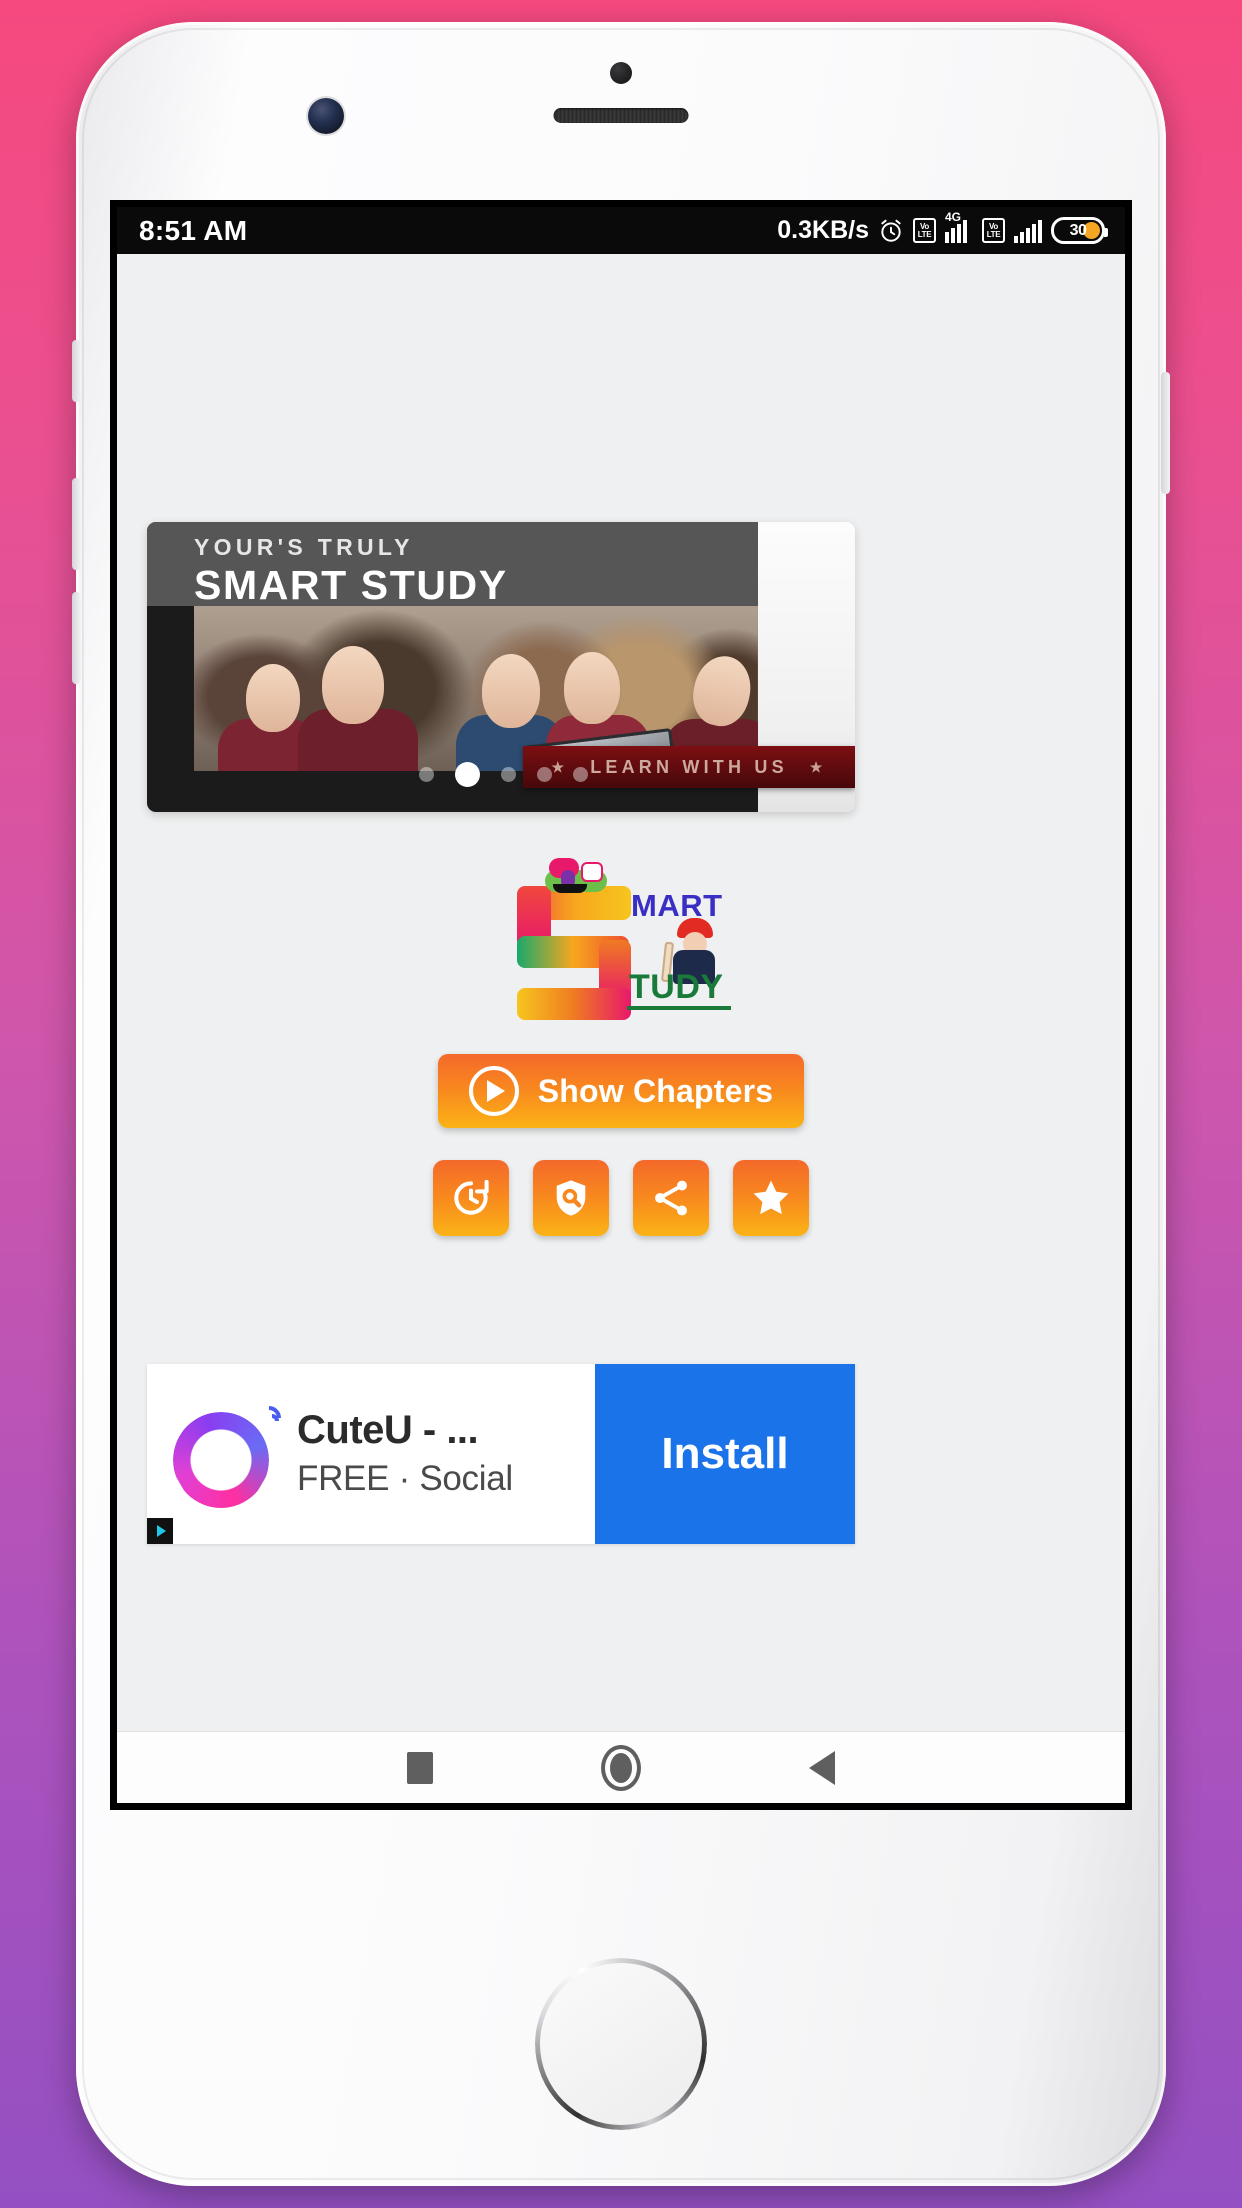 This screenshot has height=2208, width=1242. Describe the element at coordinates (266, 1417) in the screenshot. I see `signal-wave-icon` at that location.